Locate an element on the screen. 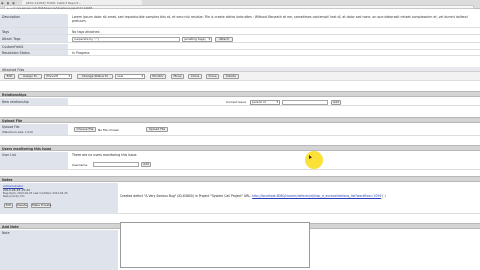 The image size is (480, 270). upload-label: Upload File is located at coordinates (11, 127).